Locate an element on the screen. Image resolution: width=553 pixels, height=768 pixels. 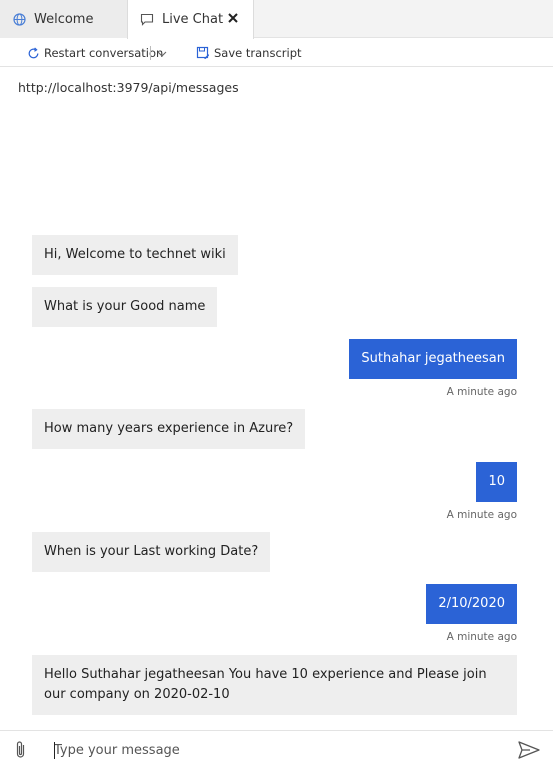
save-transcript-label: Save transcript is located at coordinates (258, 53).